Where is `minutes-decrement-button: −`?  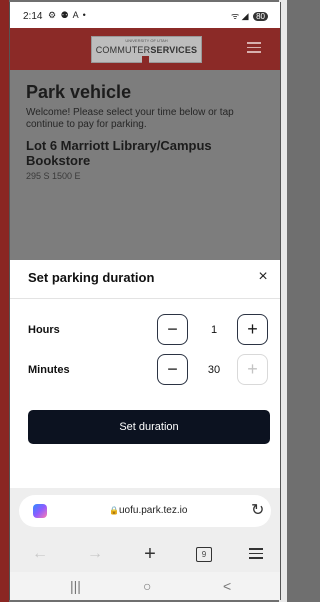
minutes-decrement-button: − is located at coordinates (172, 369).